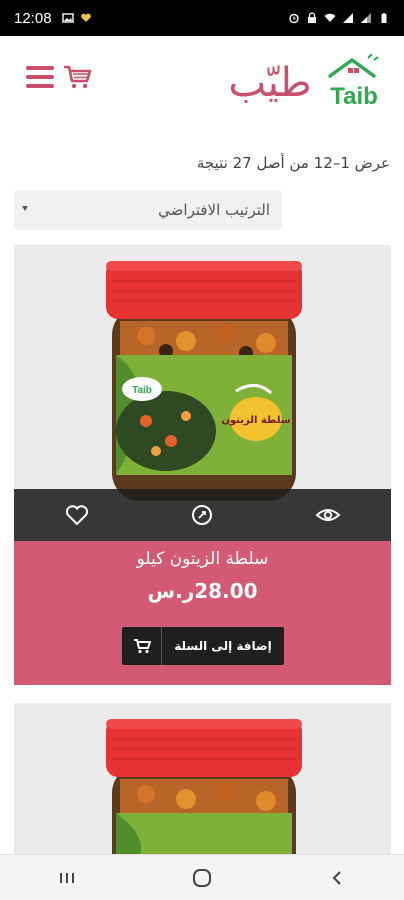  I want to click on home-icon, so click(201, 877).